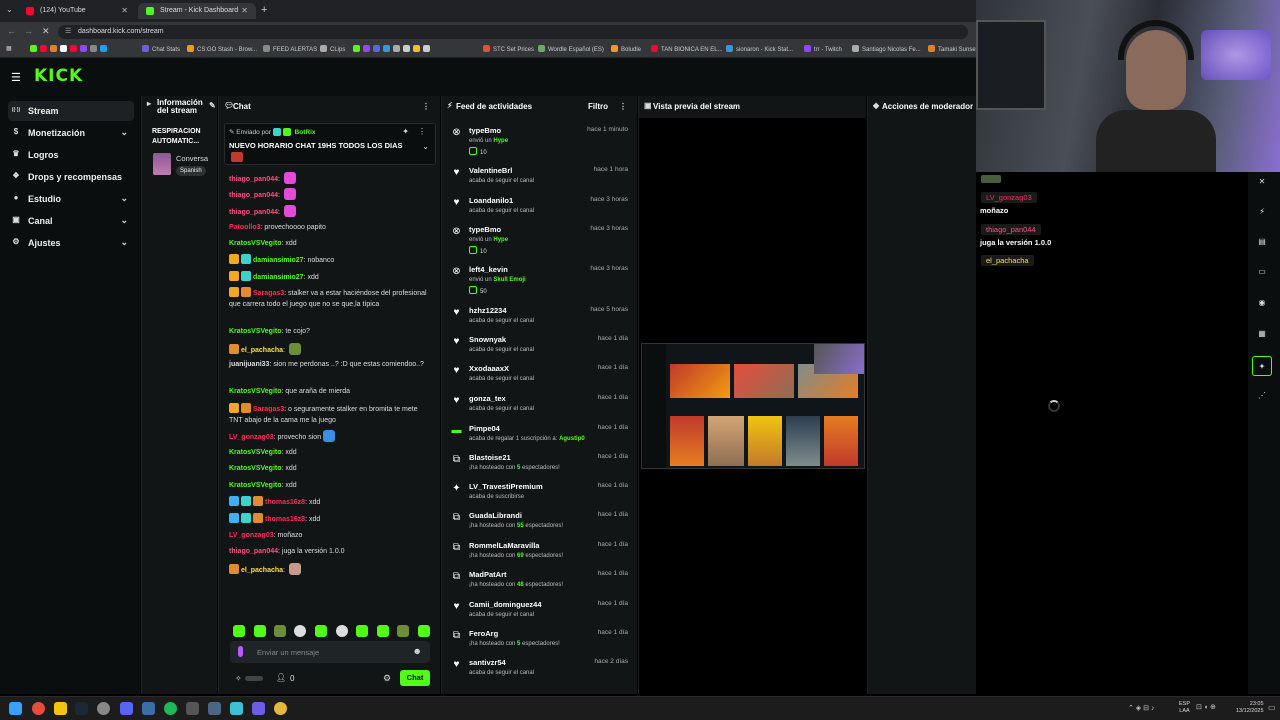 This screenshot has height=720, width=1280. Describe the element at coordinates (952, 49) in the screenshot. I see `bookmark-tamaki-sunset: Tamaki Sunset` at that location.